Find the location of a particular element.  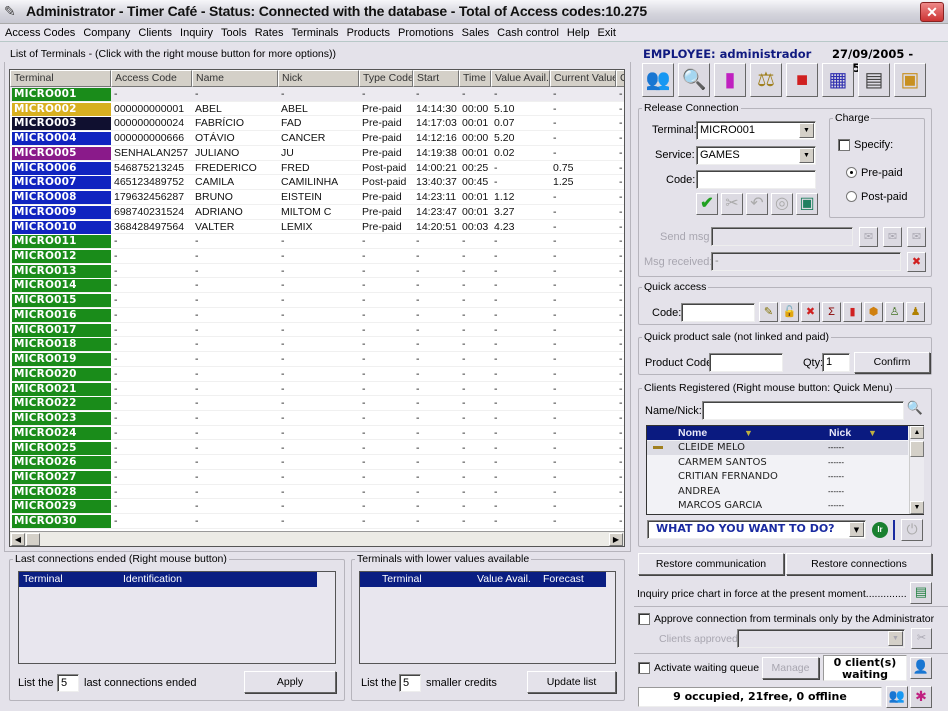

quick-edit-button: ✎ is located at coordinates (768, 312).